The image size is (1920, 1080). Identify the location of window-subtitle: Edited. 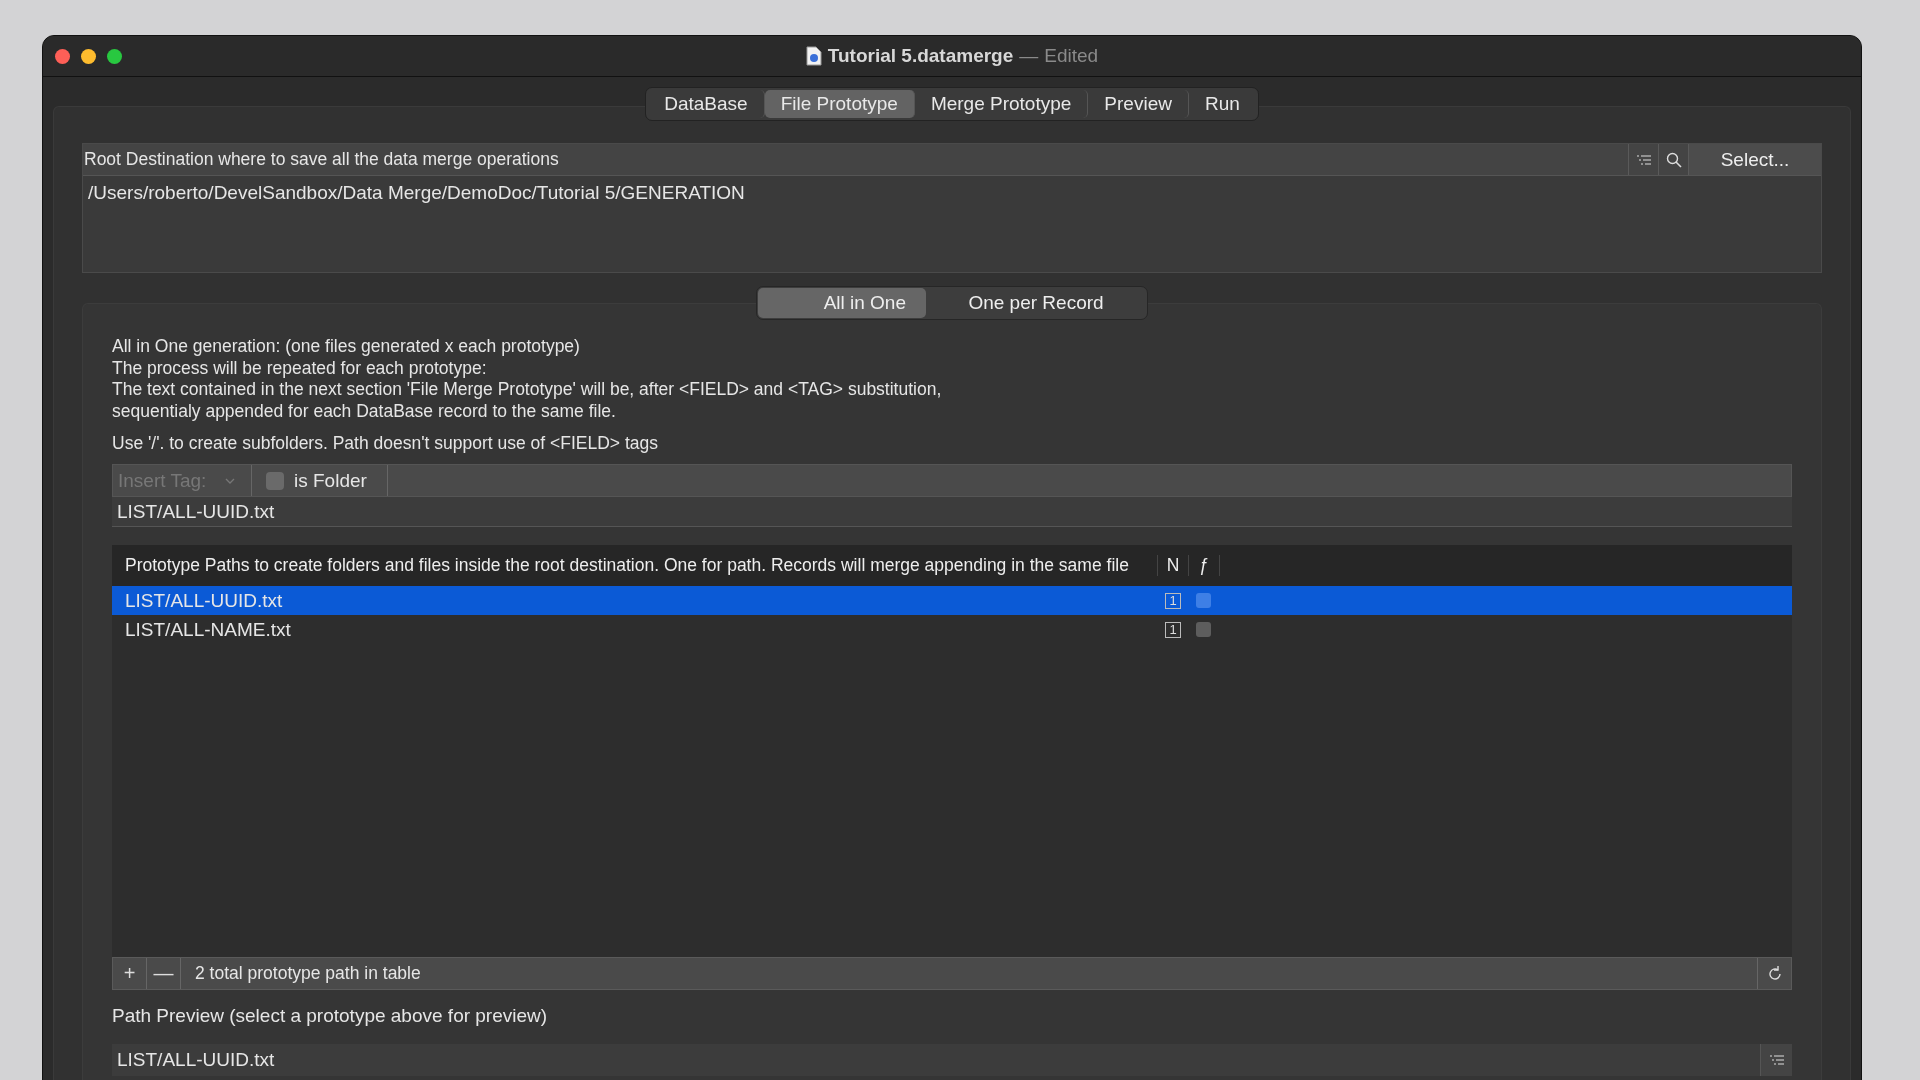
(1071, 56).